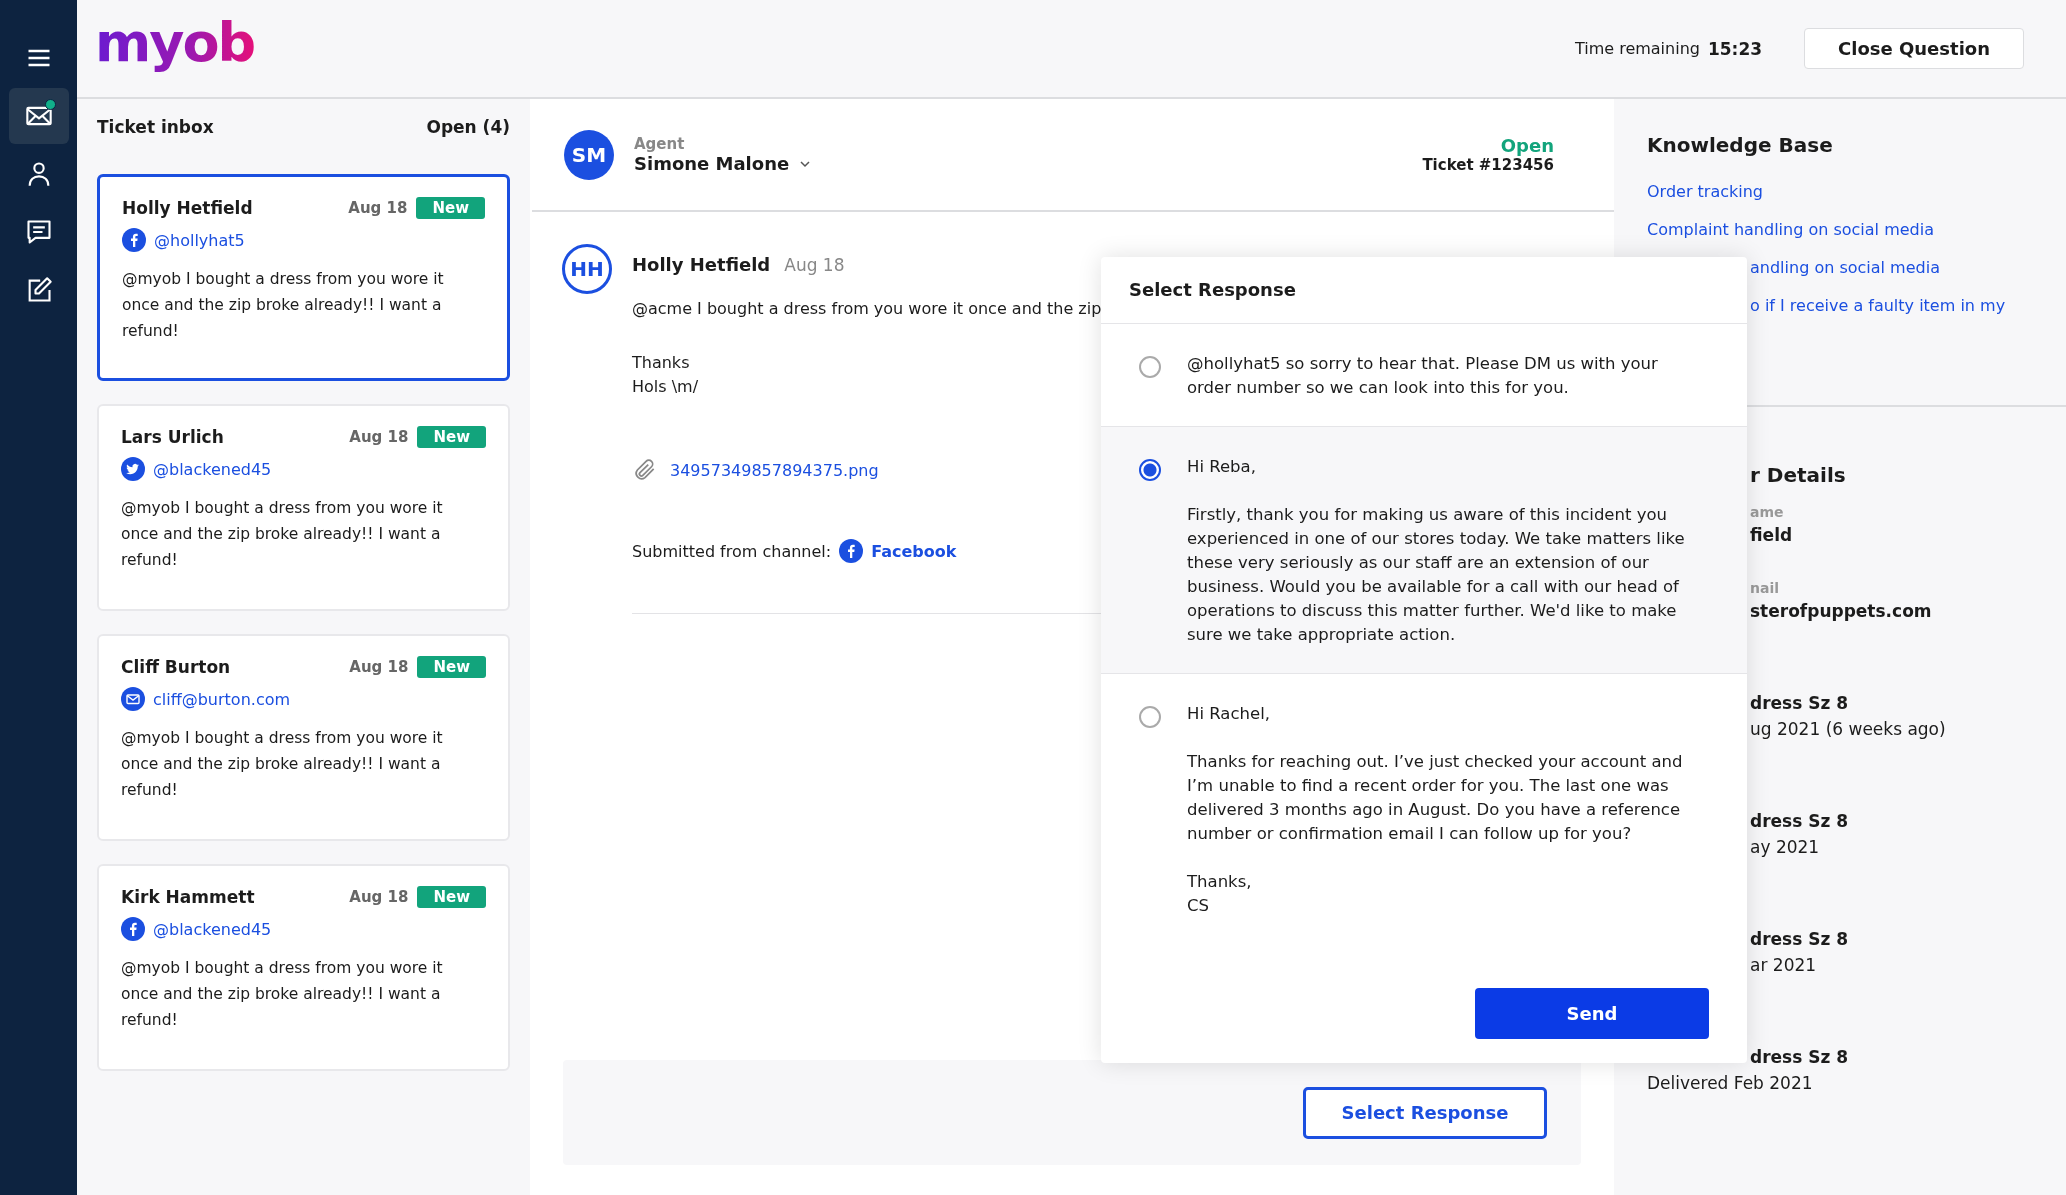  What do you see at coordinates (1735, 48) in the screenshot?
I see `timer-value: 15:23` at bounding box center [1735, 48].